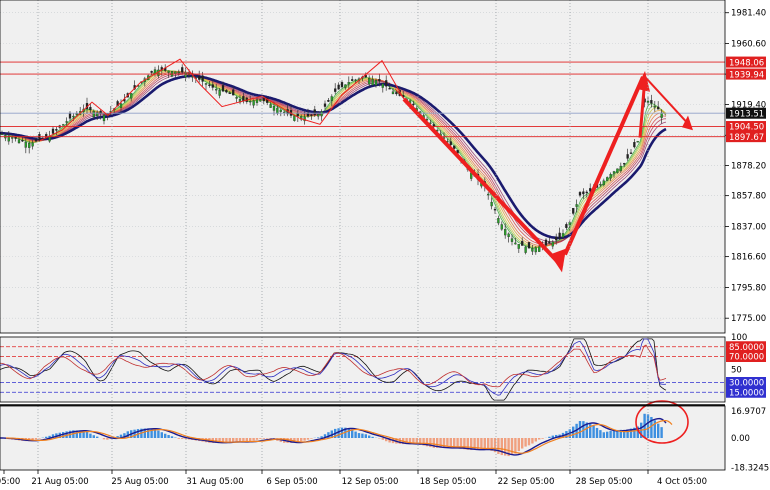 This screenshot has width=770, height=490. Describe the element at coordinates (526, 482) in the screenshot. I see `x-tick-label: 22 Sep 05:00` at that location.